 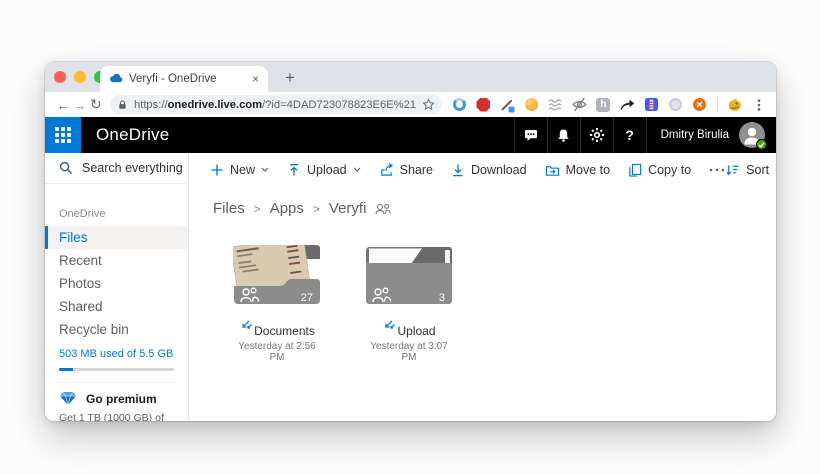 I want to click on chat-icon, so click(x=530, y=135).